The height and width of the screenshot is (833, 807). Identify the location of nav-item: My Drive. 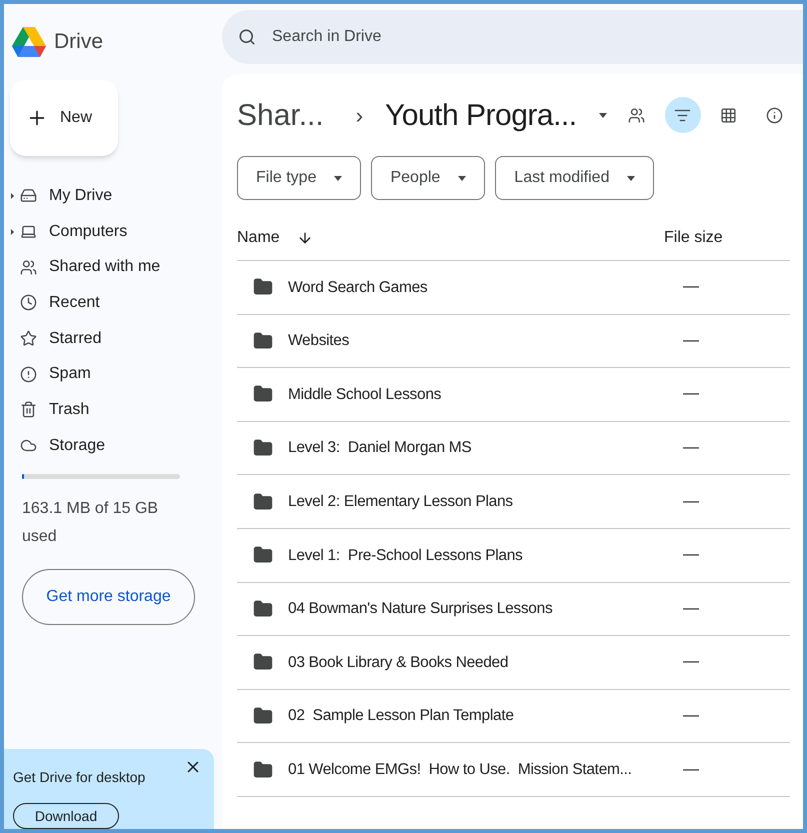
(111, 196).